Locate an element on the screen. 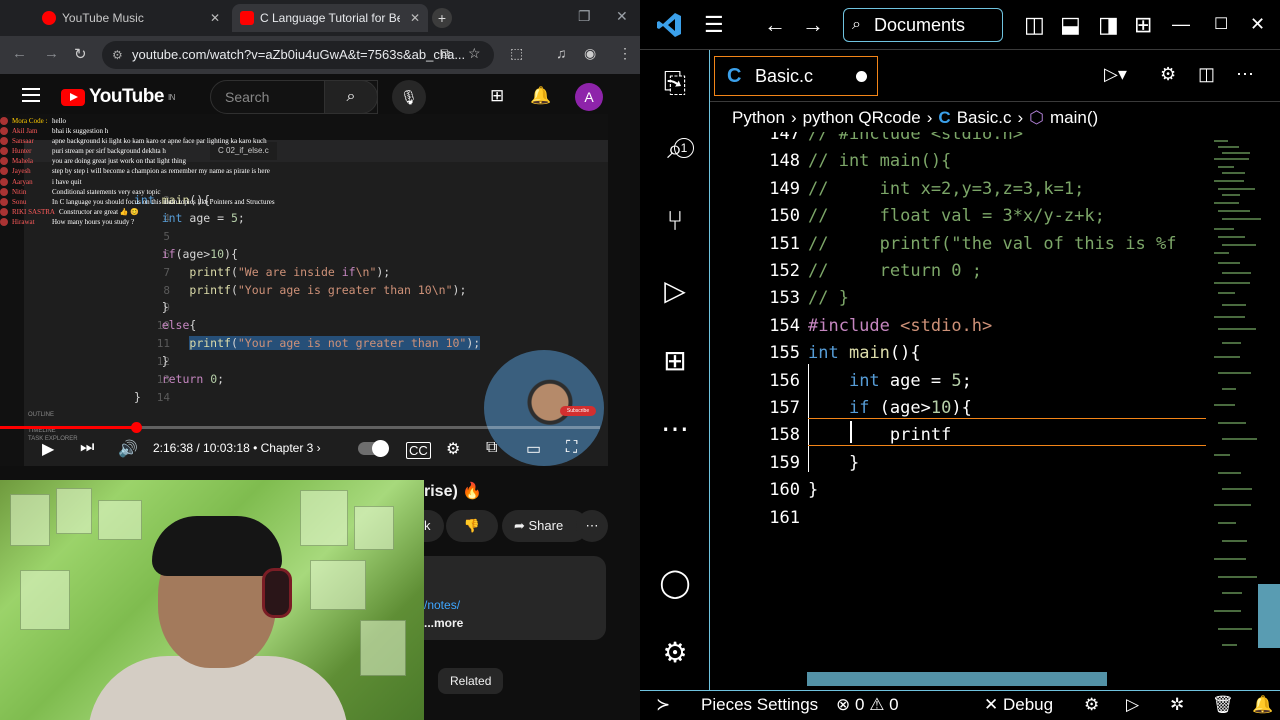 Image resolution: width=1280 pixels, height=720 pixels. code-line: // int x=2,y=3,z=3,k=1; is located at coordinates (946, 189).